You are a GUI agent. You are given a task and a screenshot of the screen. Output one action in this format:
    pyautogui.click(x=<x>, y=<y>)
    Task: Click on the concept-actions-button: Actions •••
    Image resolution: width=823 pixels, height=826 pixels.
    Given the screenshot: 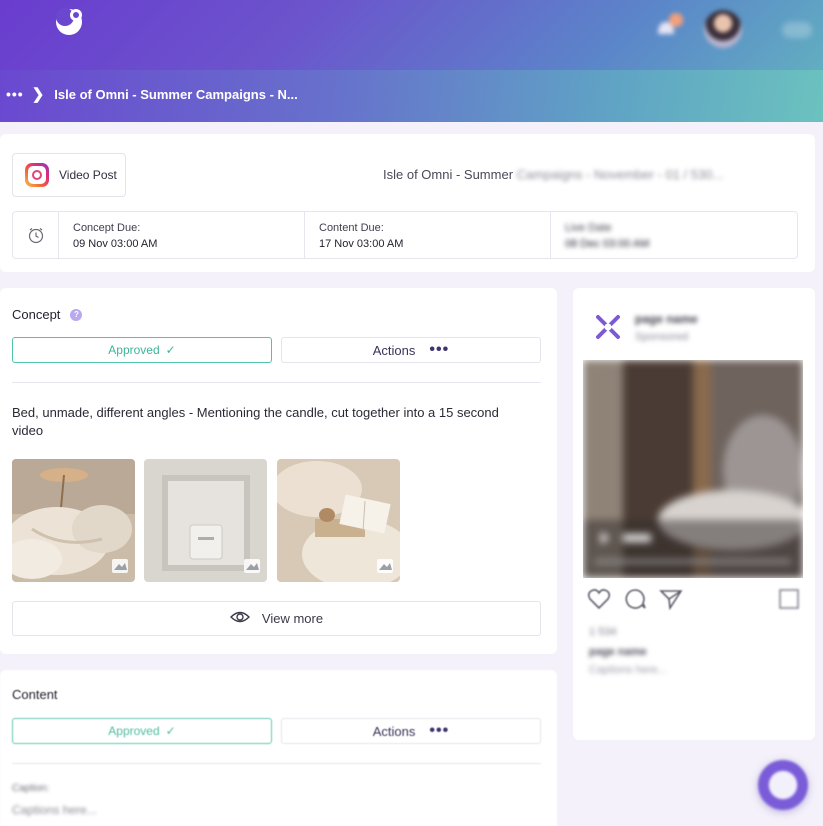 What is the action you would take?
    pyautogui.click(x=411, y=350)
    